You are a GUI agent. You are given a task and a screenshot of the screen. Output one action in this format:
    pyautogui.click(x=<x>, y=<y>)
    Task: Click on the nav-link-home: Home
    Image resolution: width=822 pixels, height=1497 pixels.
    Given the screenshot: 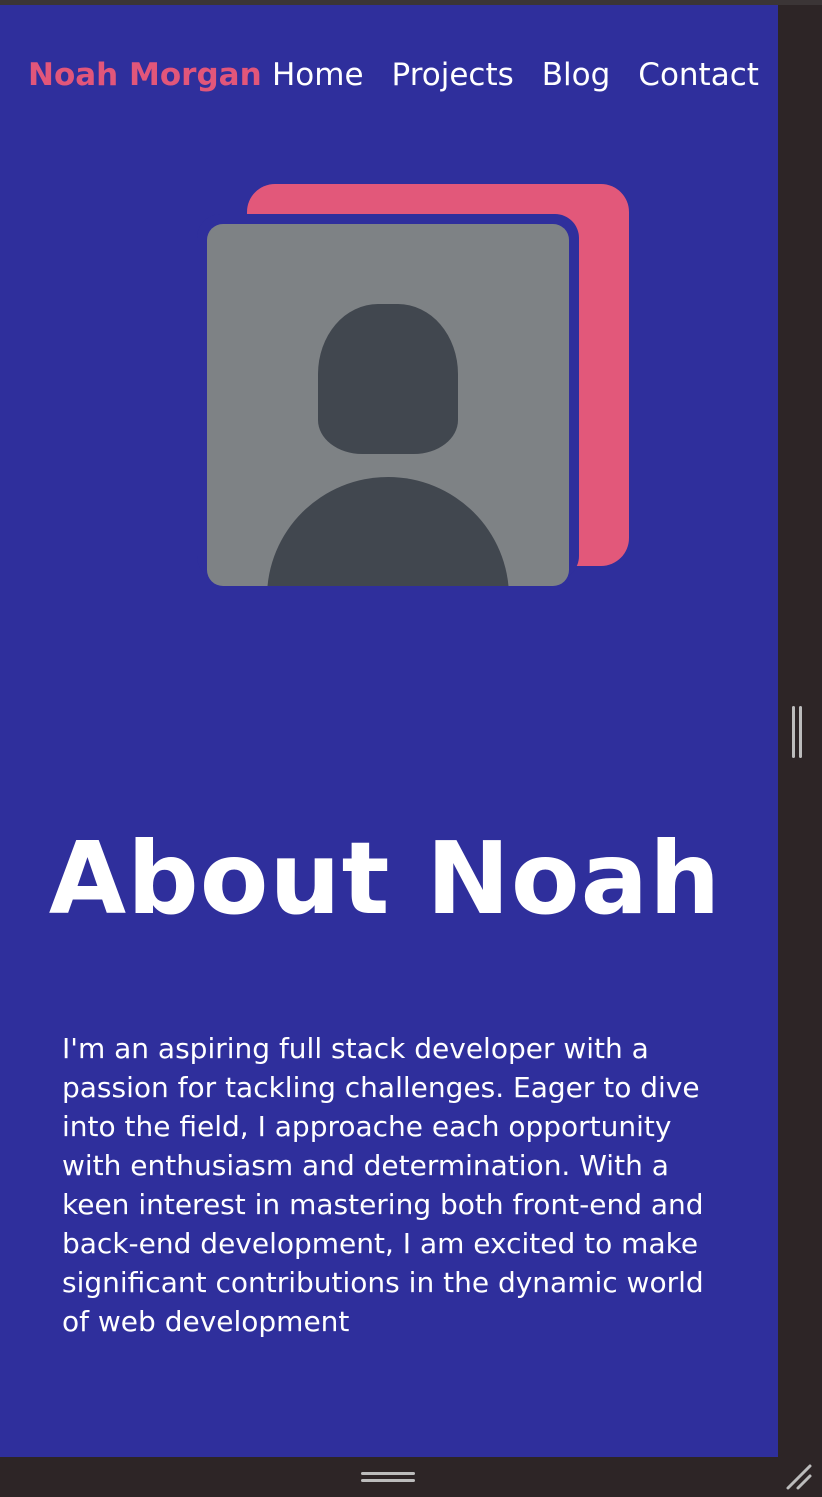 What is the action you would take?
    pyautogui.click(x=318, y=75)
    